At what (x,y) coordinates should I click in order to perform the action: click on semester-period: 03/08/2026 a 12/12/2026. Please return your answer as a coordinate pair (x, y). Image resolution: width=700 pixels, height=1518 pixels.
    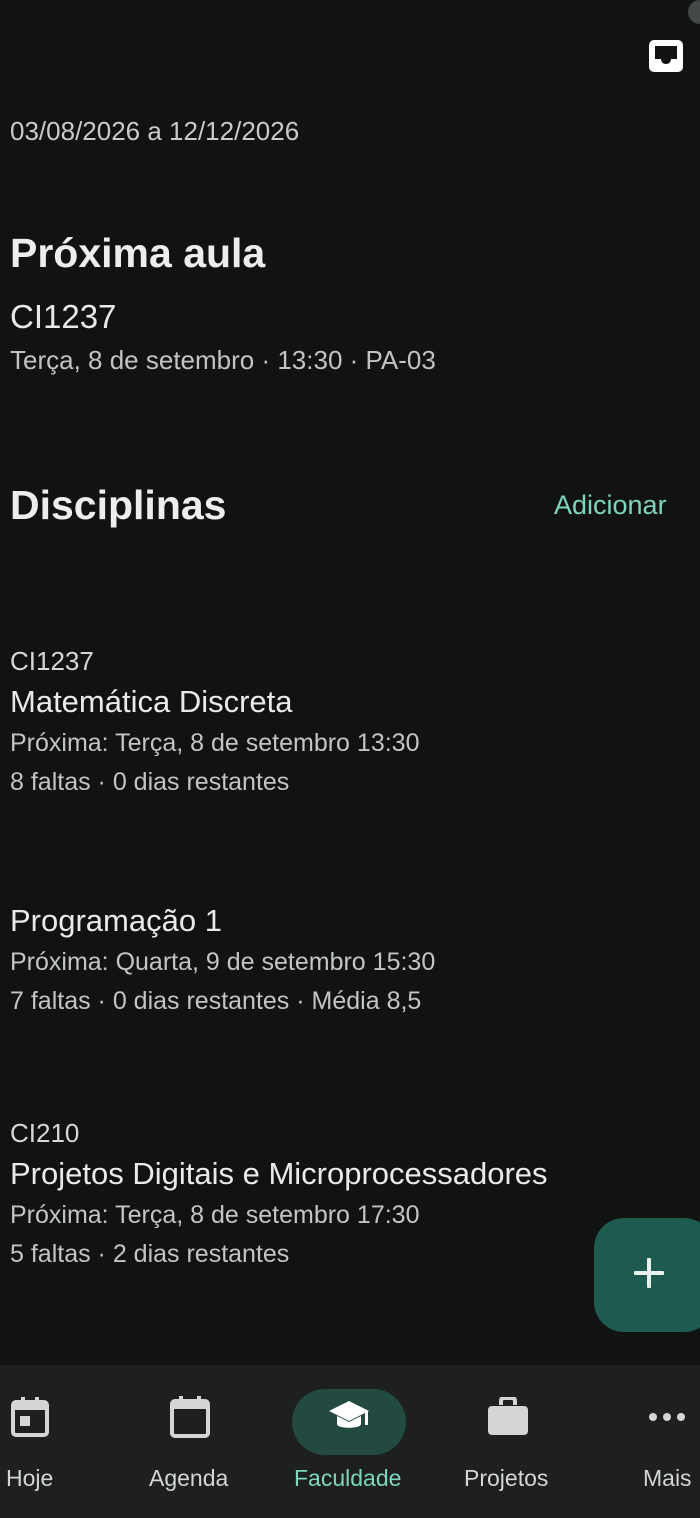
    Looking at the image, I should click on (155, 131).